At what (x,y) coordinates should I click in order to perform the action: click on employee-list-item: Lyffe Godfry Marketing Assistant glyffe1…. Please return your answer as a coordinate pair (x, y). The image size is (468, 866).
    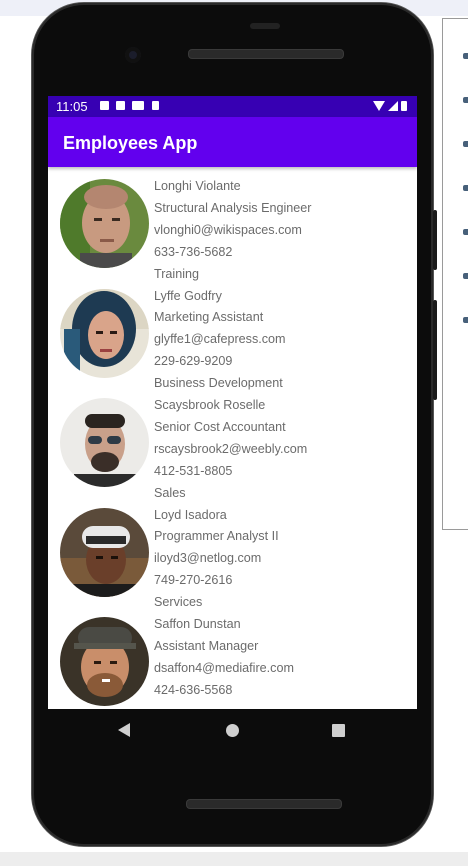
    Looking at the image, I should click on (232, 341).